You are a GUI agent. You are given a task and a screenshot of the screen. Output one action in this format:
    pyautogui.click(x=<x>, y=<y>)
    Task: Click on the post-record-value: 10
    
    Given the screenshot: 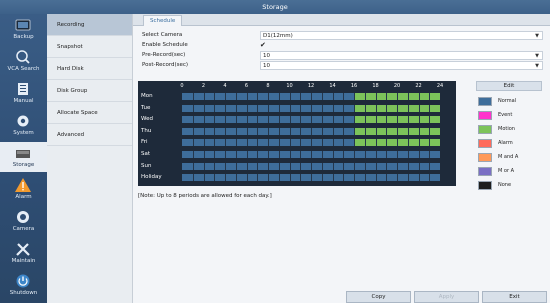 What is the action you would take?
    pyautogui.click(x=266, y=66)
    